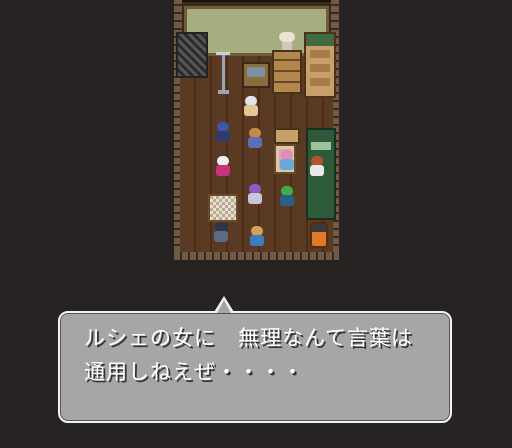  What do you see at coordinates (255, 195) in the screenshot?
I see `character-purple-hair` at bounding box center [255, 195].